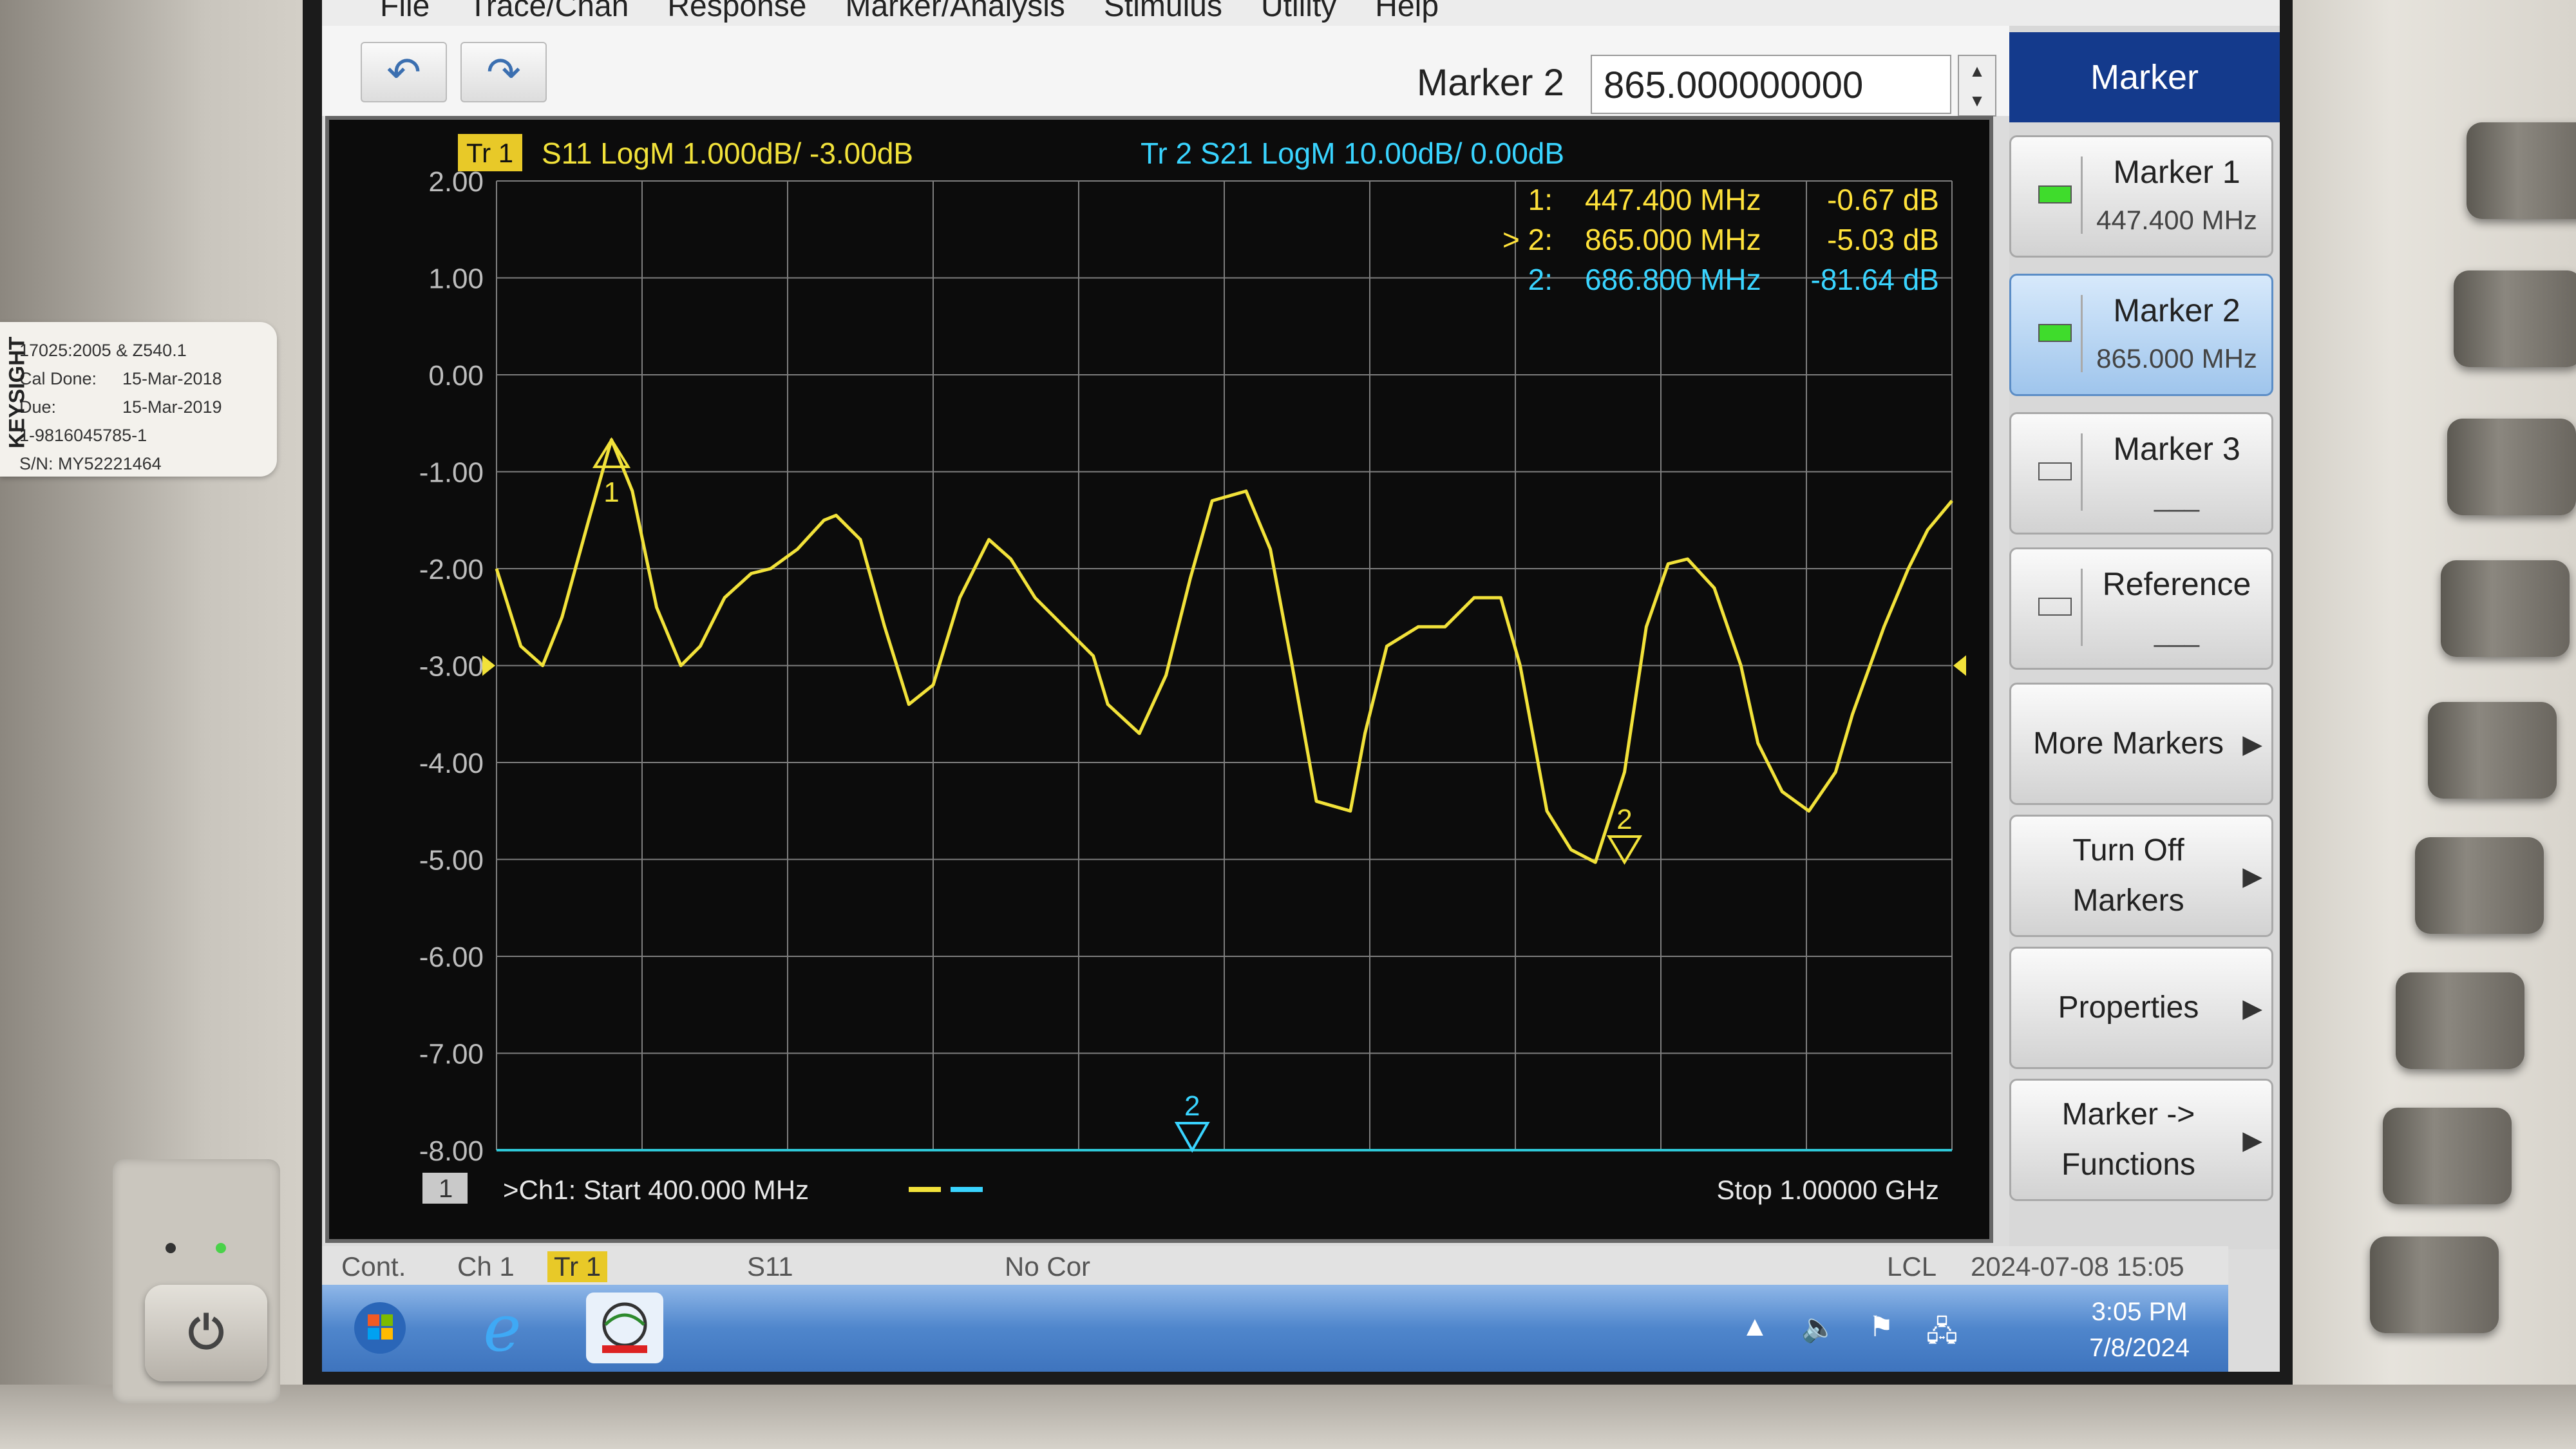  What do you see at coordinates (38, 407) in the screenshot?
I see `cal-key: Due:` at bounding box center [38, 407].